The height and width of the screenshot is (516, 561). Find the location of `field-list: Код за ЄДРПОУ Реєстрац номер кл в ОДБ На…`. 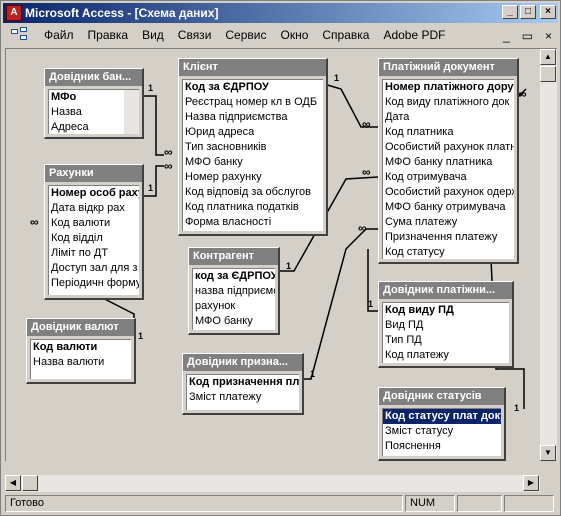

field-list: Код за ЄДРПОУ Реєстрац номер кл в ОДБ На… is located at coordinates (252, 155).